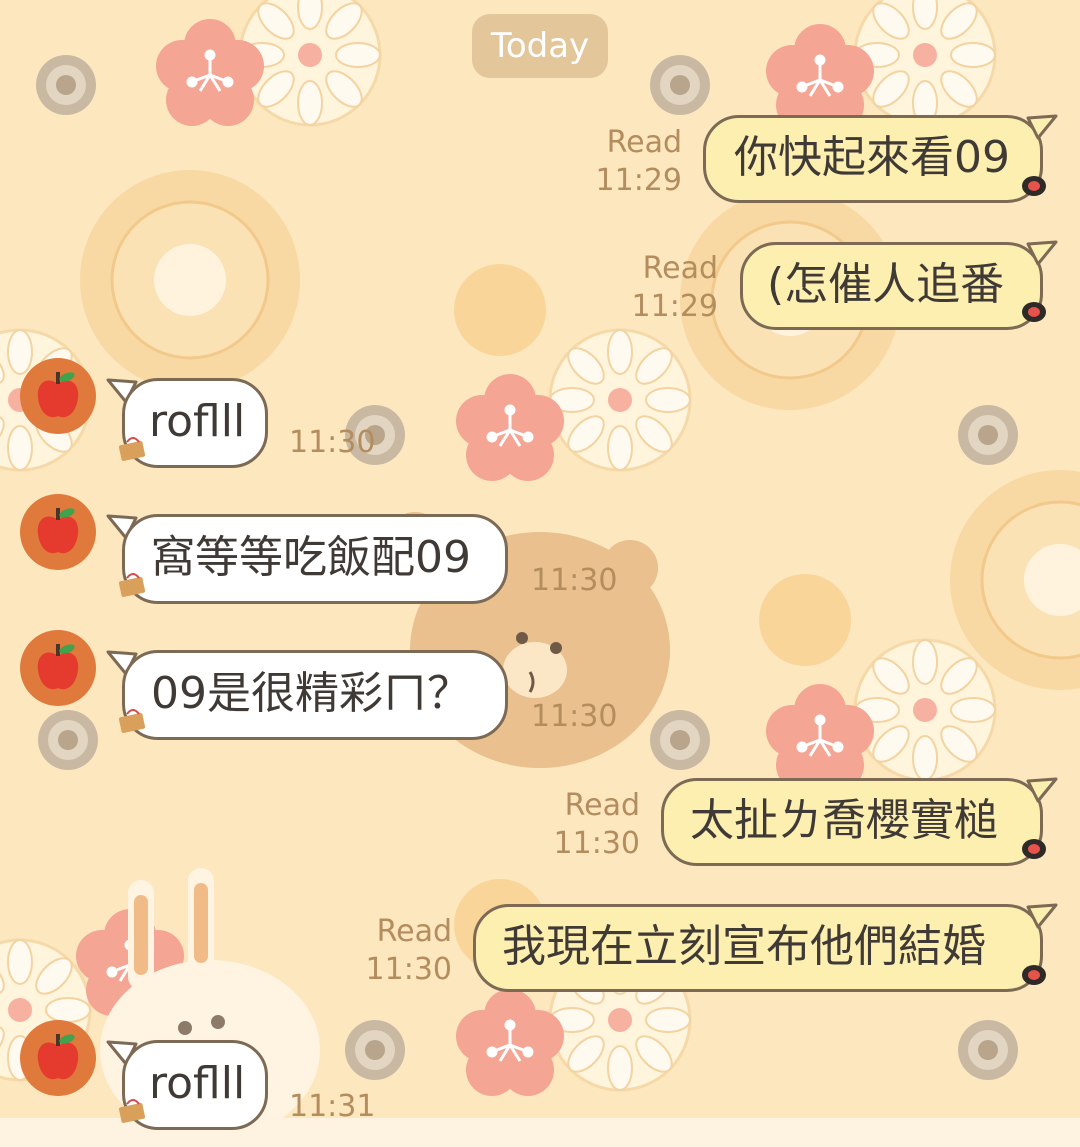  Describe the element at coordinates (332, 1106) in the screenshot. I see `message-time: 11:31` at that location.